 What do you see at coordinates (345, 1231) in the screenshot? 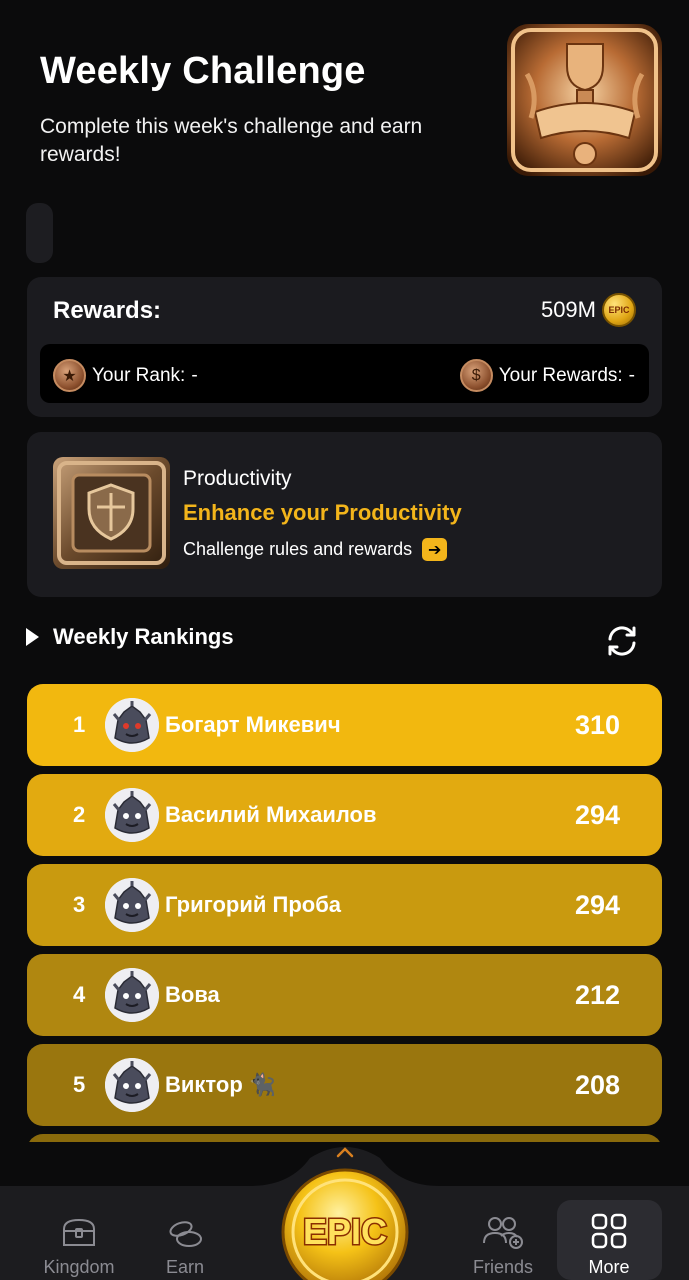
I see `epic-center-label: EPIC` at bounding box center [345, 1231].